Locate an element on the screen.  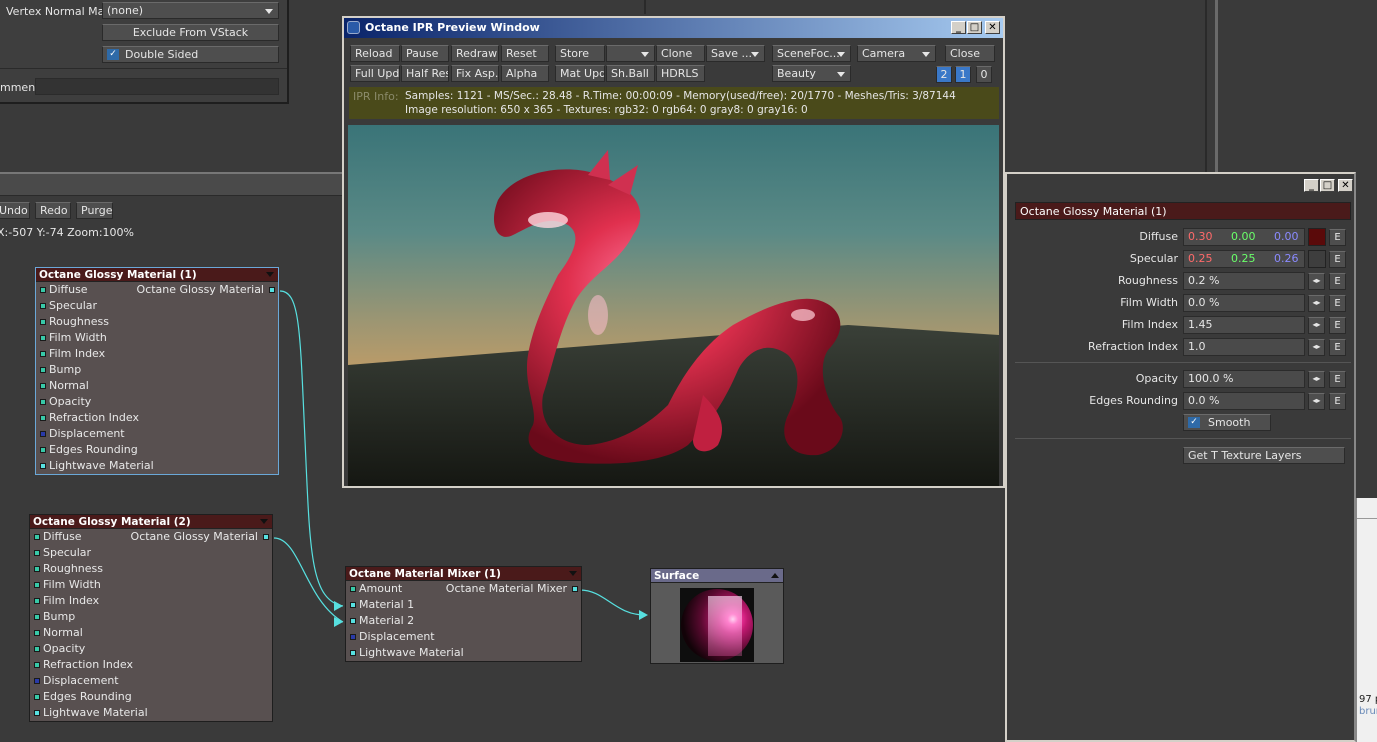
node-surface: Surface is located at coordinates (717, 616).